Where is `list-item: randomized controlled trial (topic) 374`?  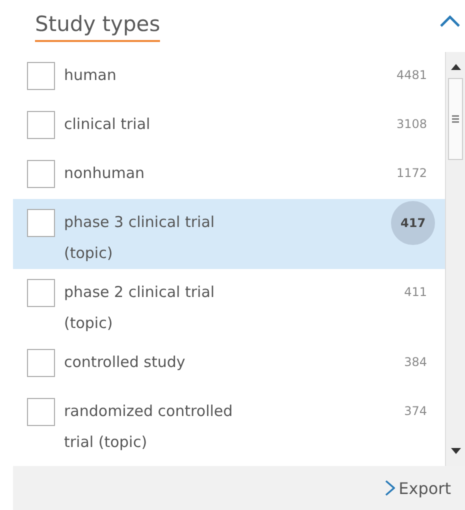 list-item: randomized controlled trial (topic) 374 is located at coordinates (229, 423).